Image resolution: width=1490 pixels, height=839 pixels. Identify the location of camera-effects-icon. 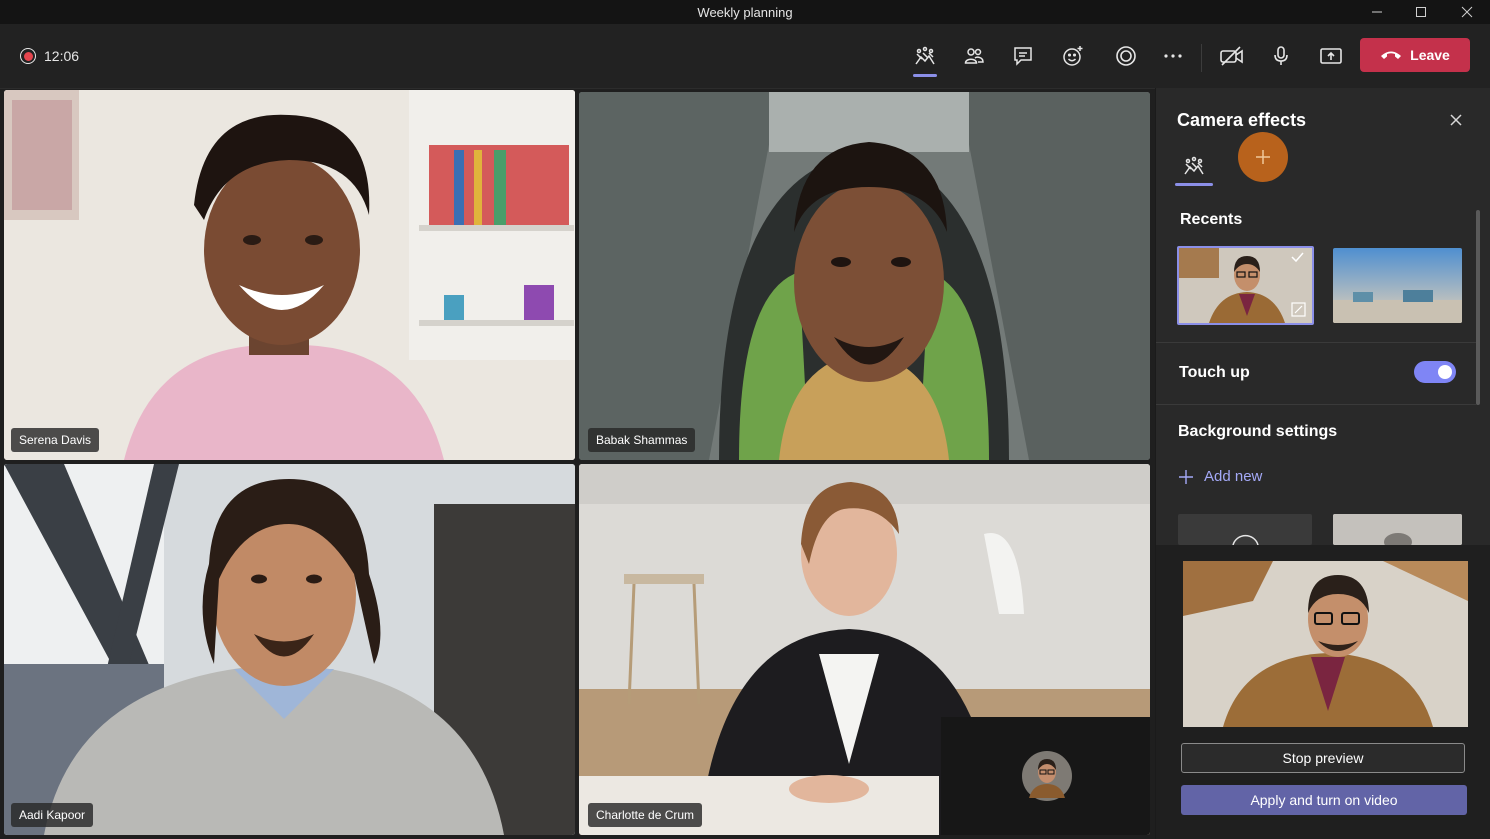
(925, 55).